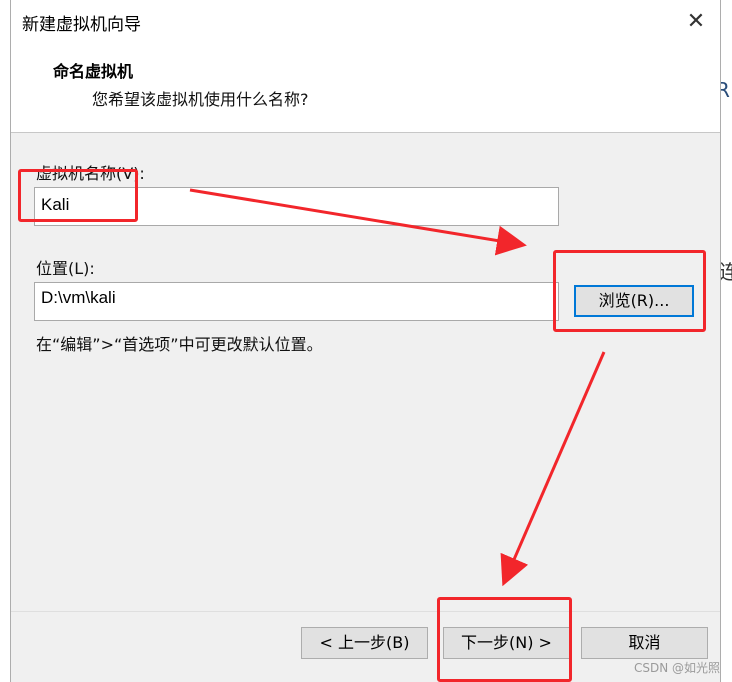 The width and height of the screenshot is (732, 682). What do you see at coordinates (553, 469) in the screenshot?
I see `arrow-to-next` at bounding box center [553, 469].